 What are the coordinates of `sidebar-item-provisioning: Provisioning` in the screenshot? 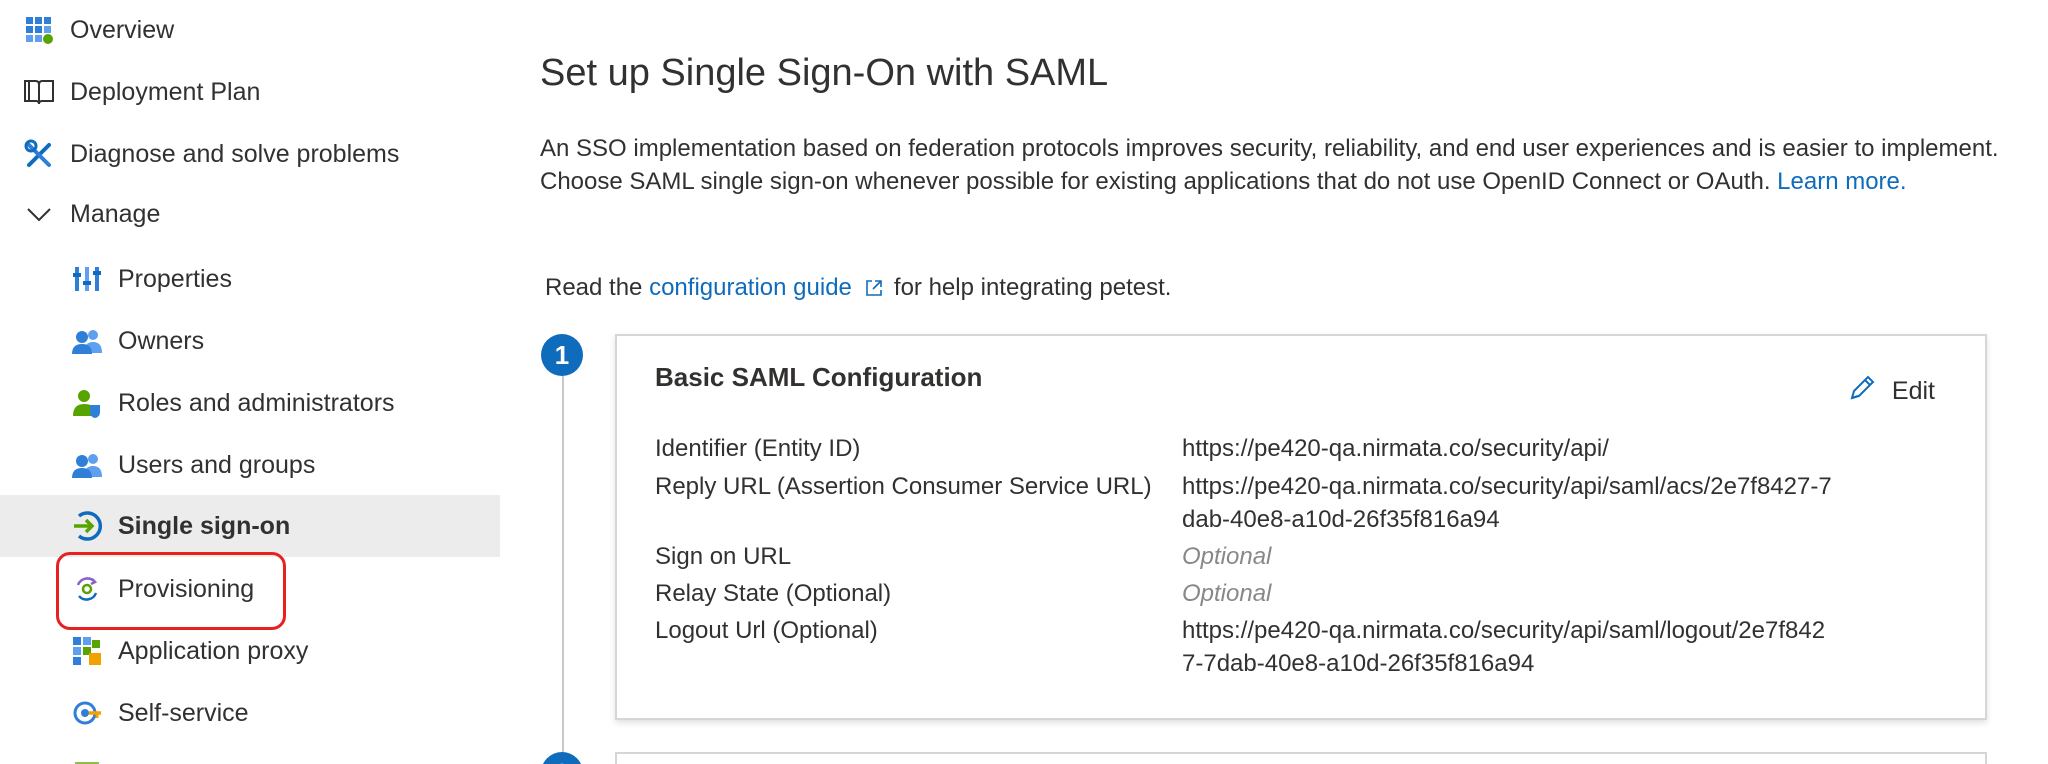 It's located at (250, 589).